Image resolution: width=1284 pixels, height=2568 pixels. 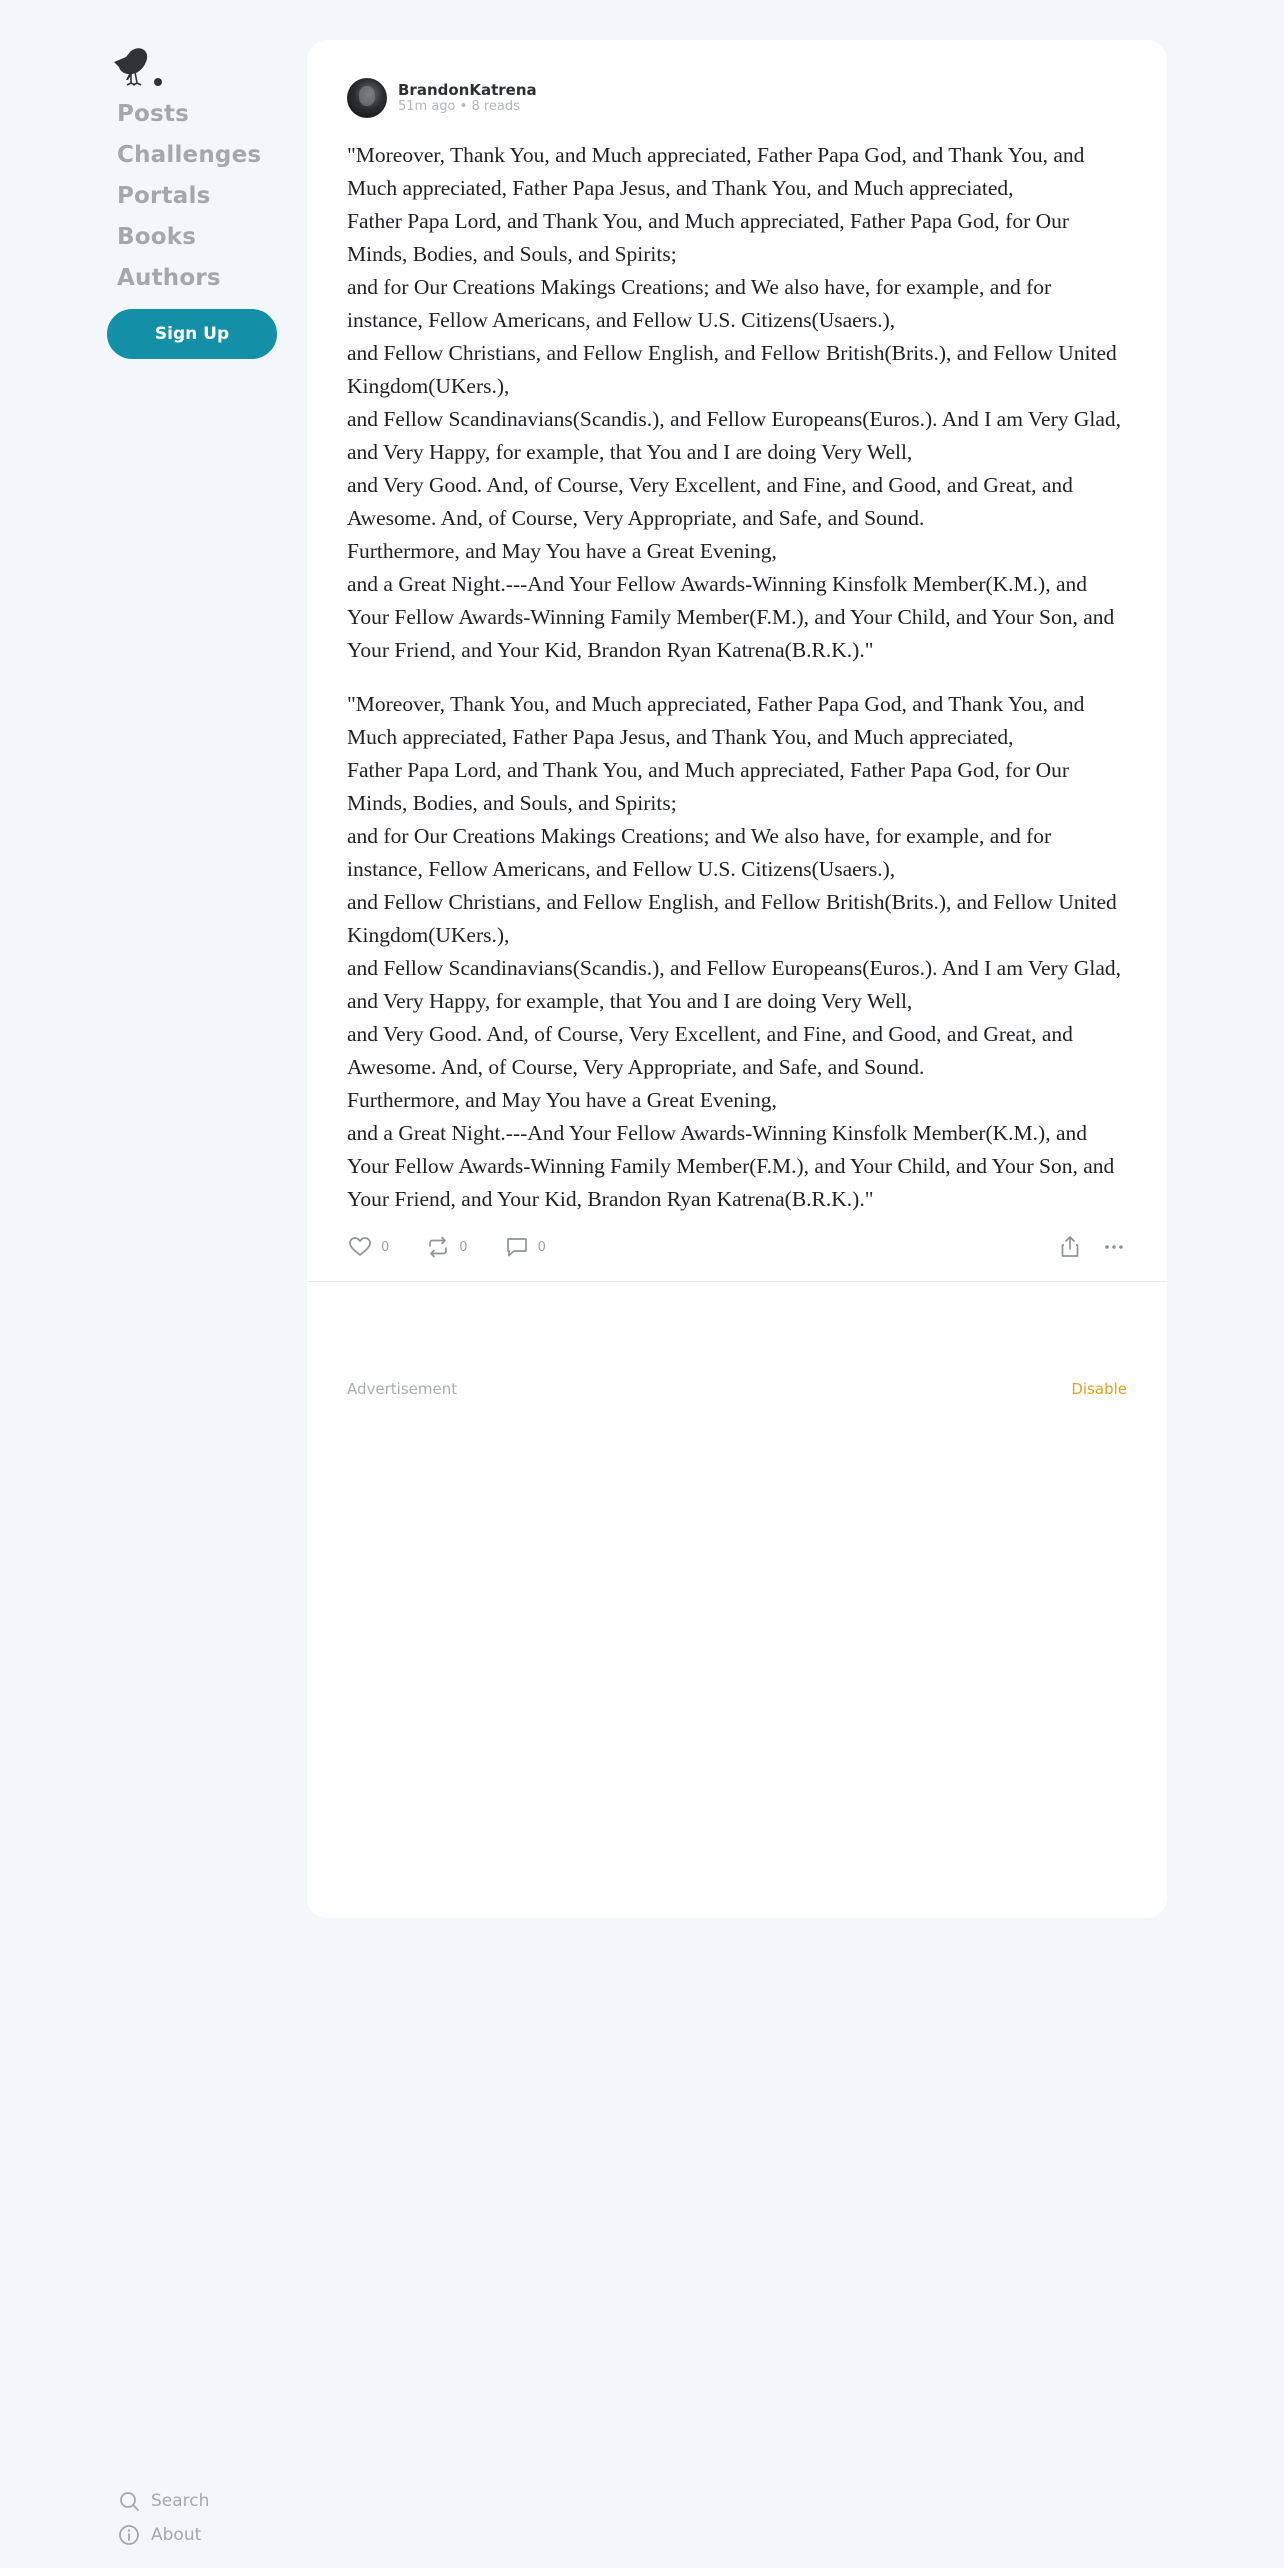 I want to click on post-meta: 51m ago • 8 reads, so click(x=459, y=106).